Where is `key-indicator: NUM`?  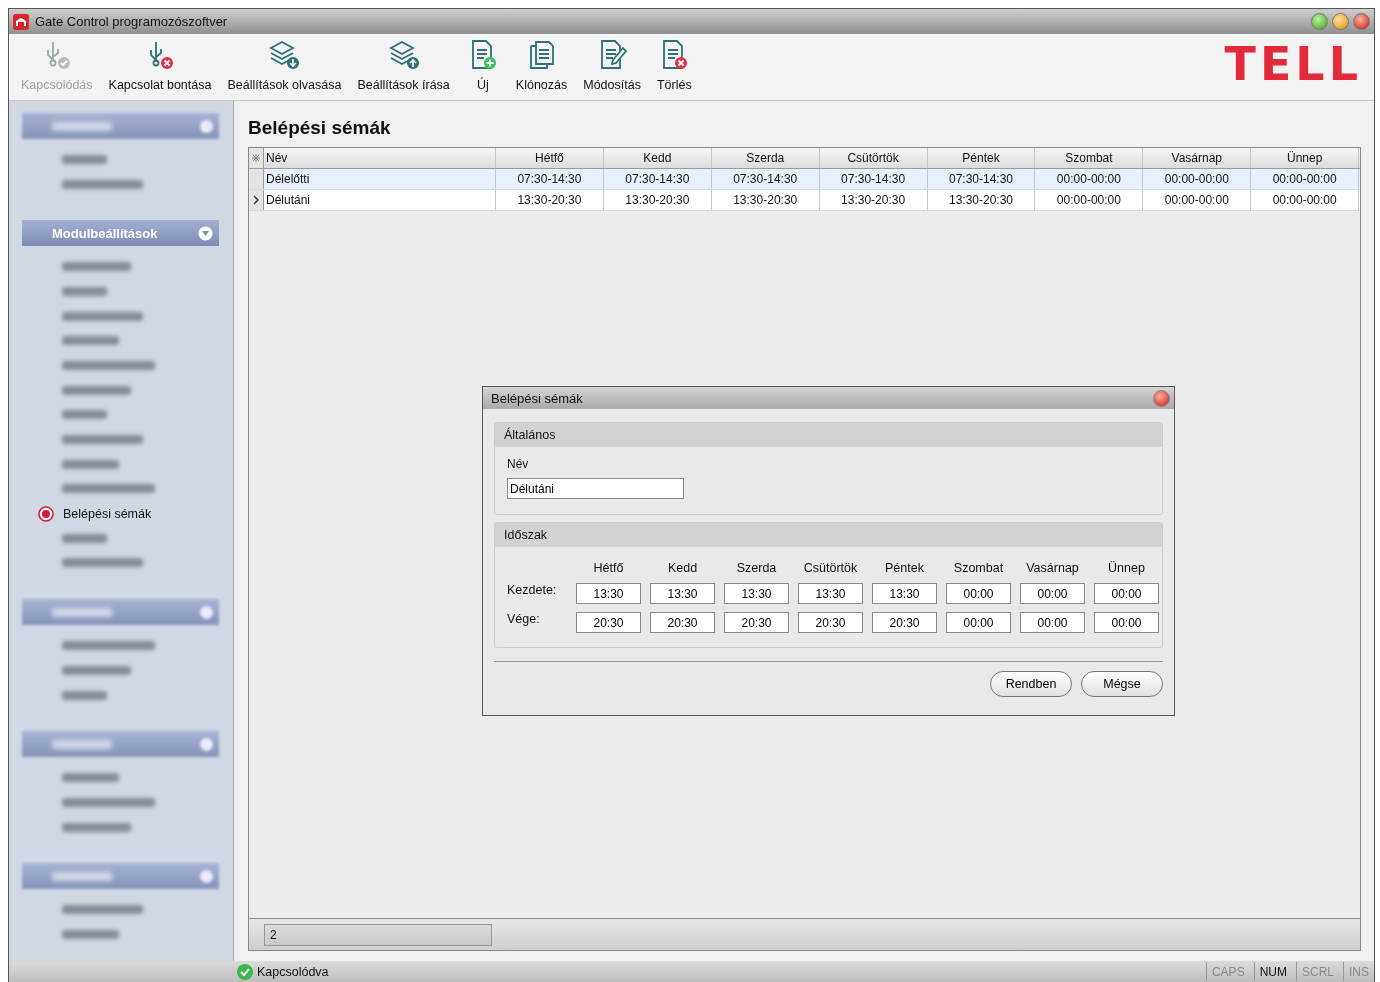 key-indicator: NUM is located at coordinates (1272, 971).